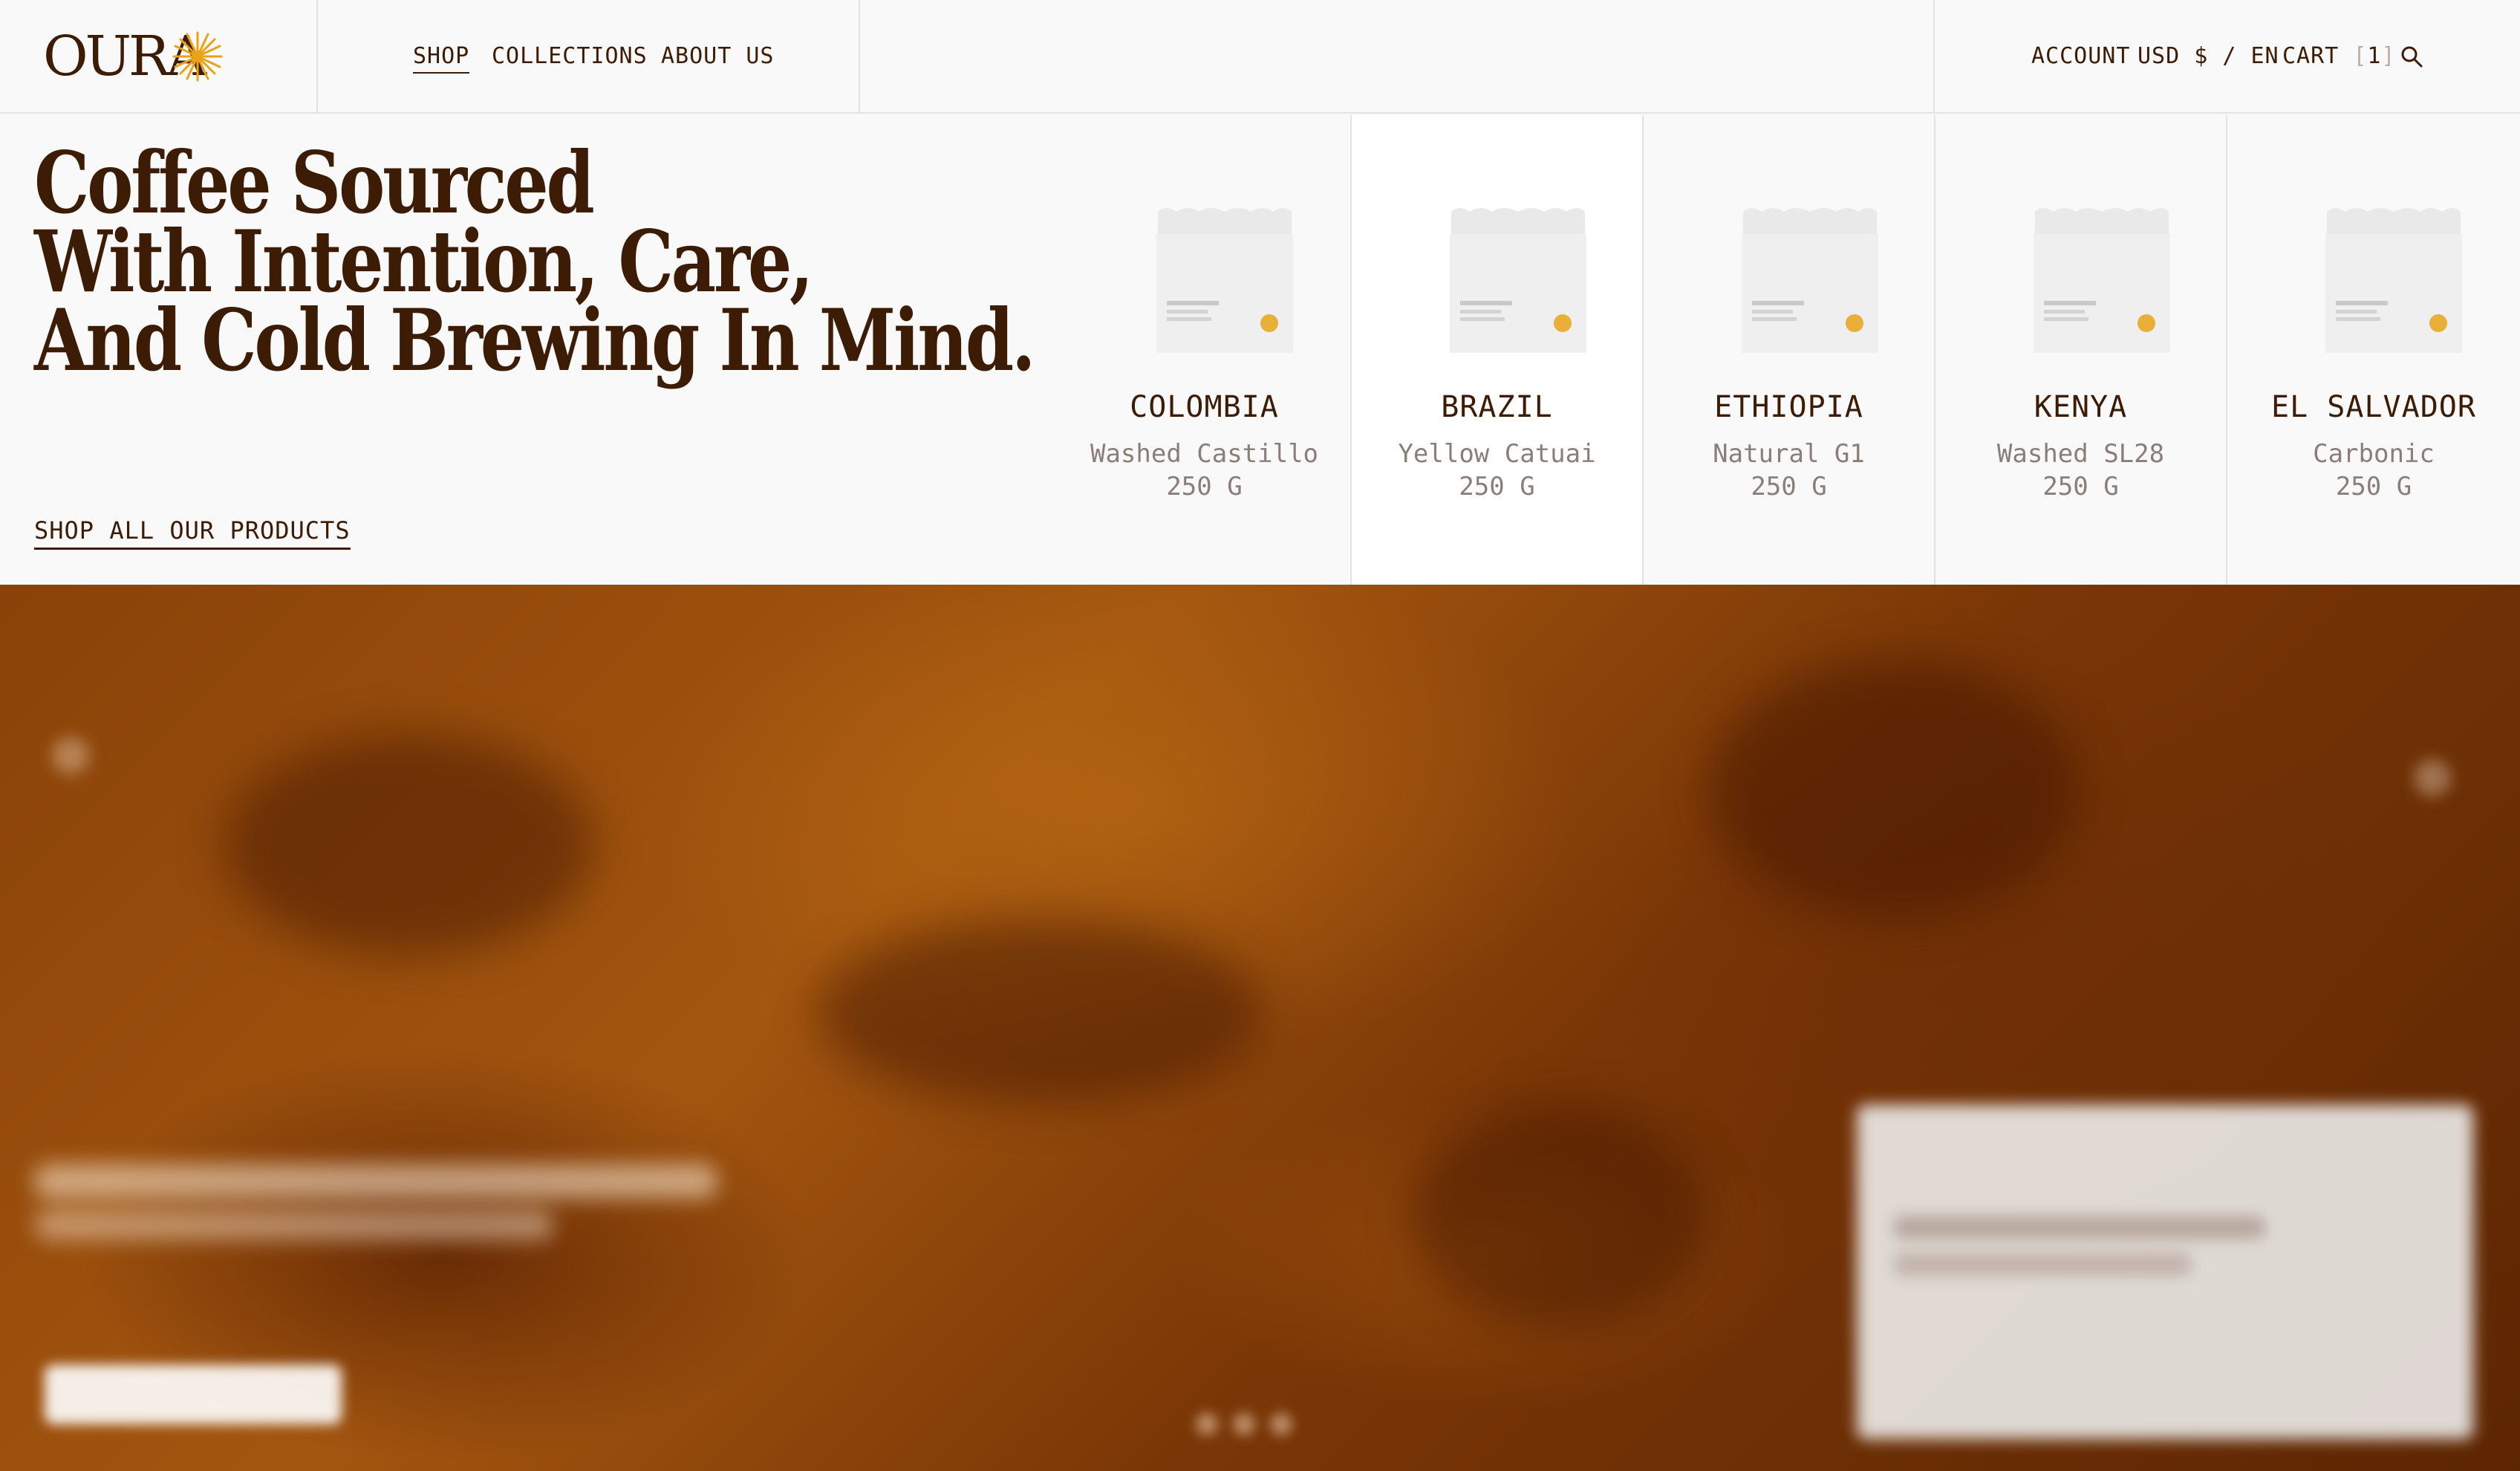 Image resolution: width=2520 pixels, height=1471 pixels. What do you see at coordinates (570, 56) in the screenshot?
I see `nav-collections: COLLECTIONS` at bounding box center [570, 56].